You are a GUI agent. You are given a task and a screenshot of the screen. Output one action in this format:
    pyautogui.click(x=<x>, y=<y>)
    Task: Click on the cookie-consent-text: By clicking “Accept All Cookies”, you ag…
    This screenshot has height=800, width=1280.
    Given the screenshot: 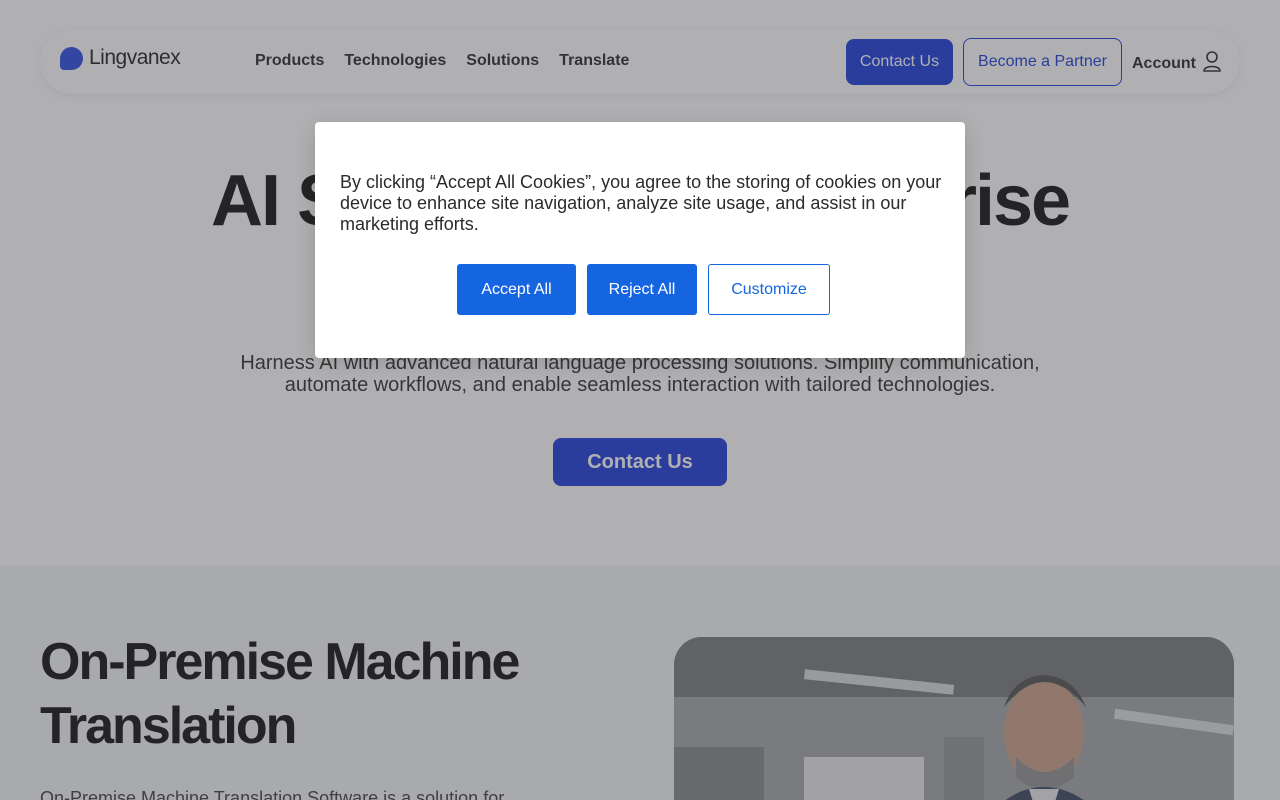 What is the action you would take?
    pyautogui.click(x=641, y=203)
    